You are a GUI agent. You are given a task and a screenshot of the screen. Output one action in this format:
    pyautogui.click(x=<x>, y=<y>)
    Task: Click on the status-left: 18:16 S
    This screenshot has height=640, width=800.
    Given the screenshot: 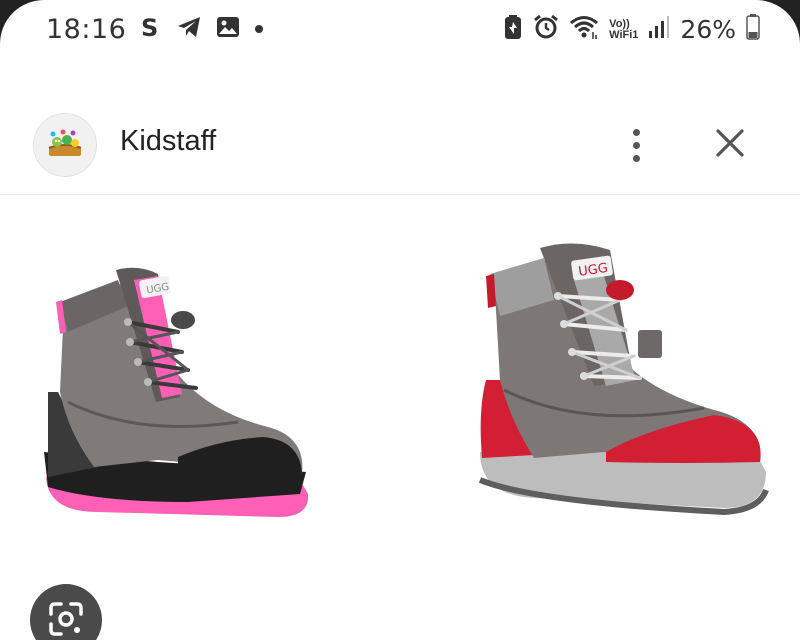 What is the action you would take?
    pyautogui.click(x=155, y=29)
    